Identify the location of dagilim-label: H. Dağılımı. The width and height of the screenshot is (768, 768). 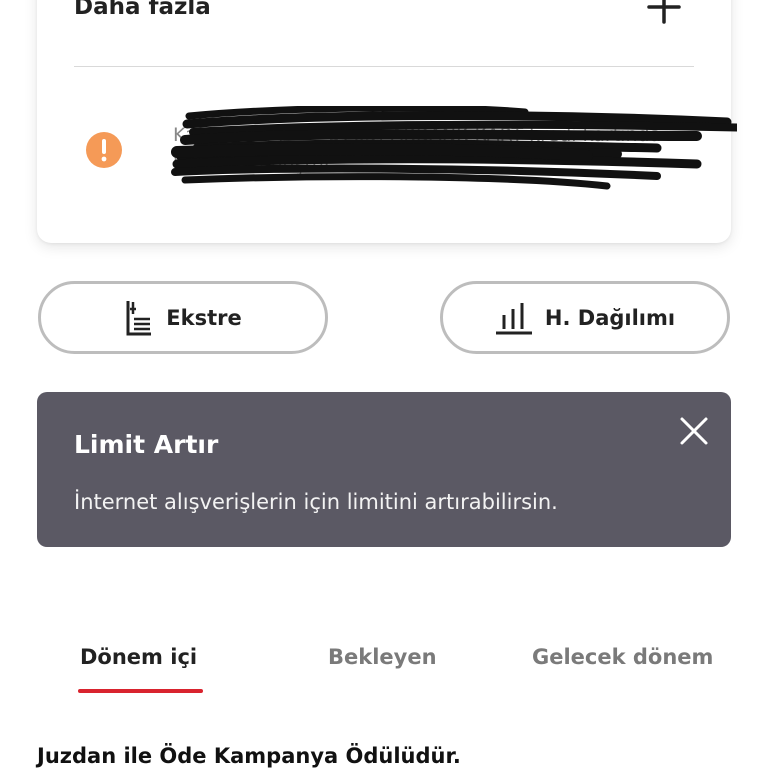
(610, 317).